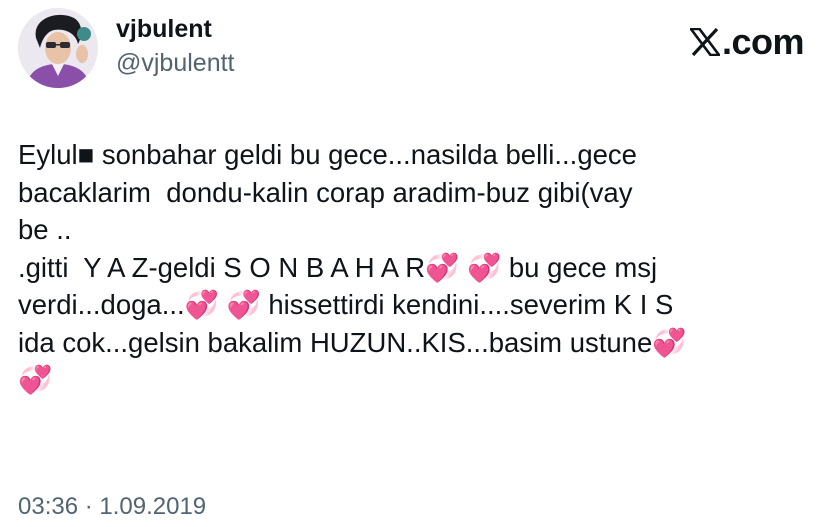 The height and width of the screenshot is (527, 828). Describe the element at coordinates (413, 49) in the screenshot. I see `tweet-header: vjbulent @vjbulentt .com` at that location.